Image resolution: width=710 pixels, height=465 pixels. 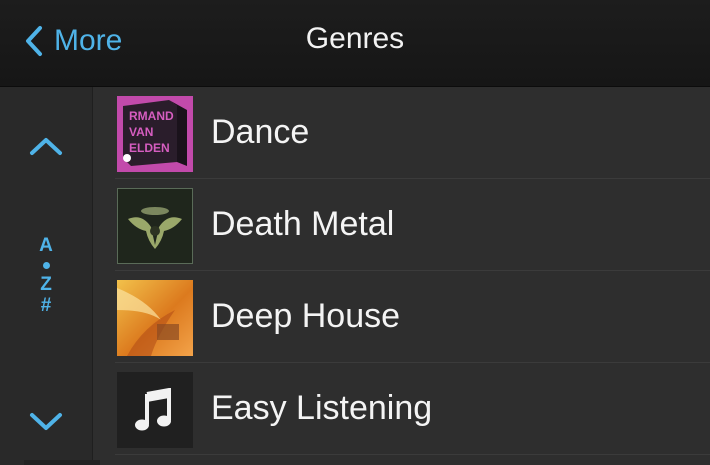 What do you see at coordinates (46, 245) in the screenshot?
I see `index-letter-a: A` at bounding box center [46, 245].